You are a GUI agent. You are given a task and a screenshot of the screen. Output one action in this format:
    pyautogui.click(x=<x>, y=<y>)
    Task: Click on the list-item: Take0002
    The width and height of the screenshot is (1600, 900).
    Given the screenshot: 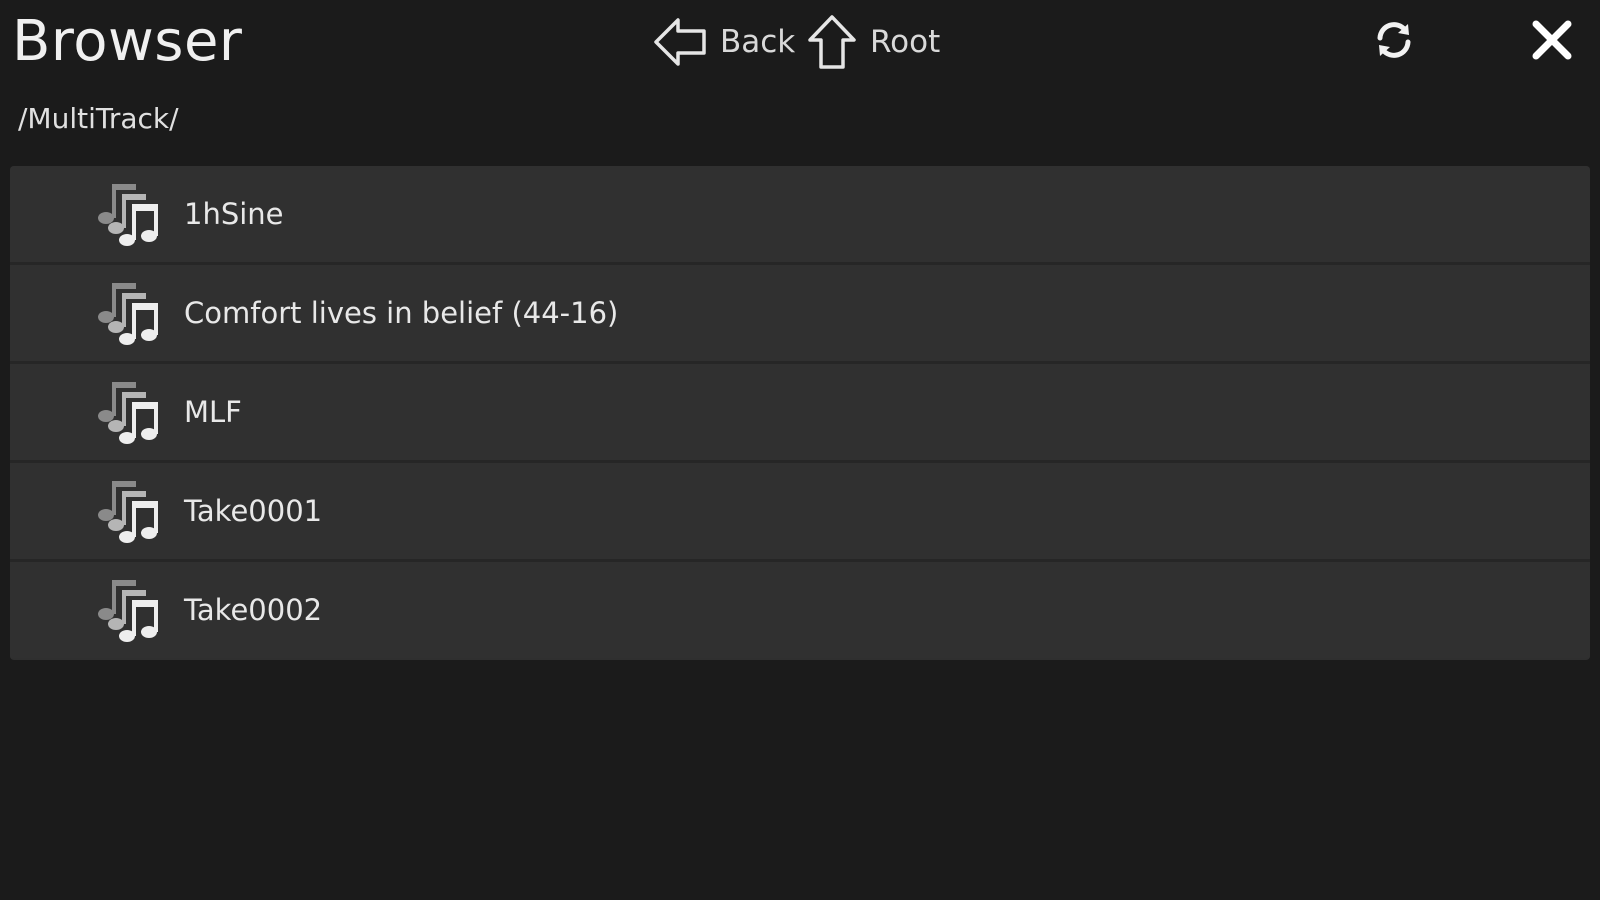 What is the action you would take?
    pyautogui.click(x=800, y=610)
    